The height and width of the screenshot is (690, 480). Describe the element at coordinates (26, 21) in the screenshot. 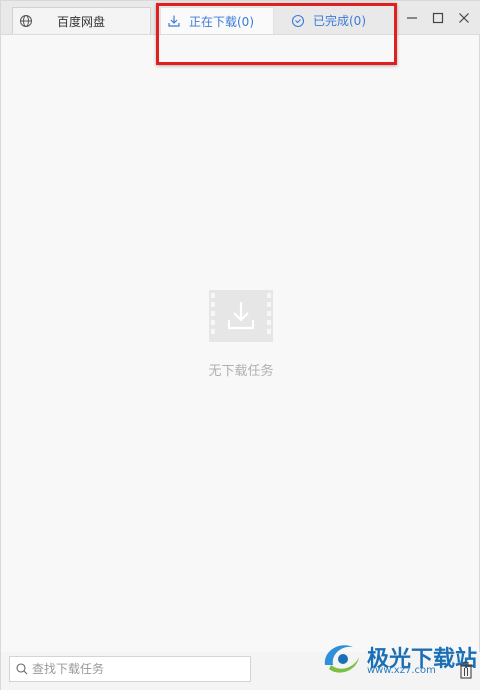

I see `globe-icon` at that location.